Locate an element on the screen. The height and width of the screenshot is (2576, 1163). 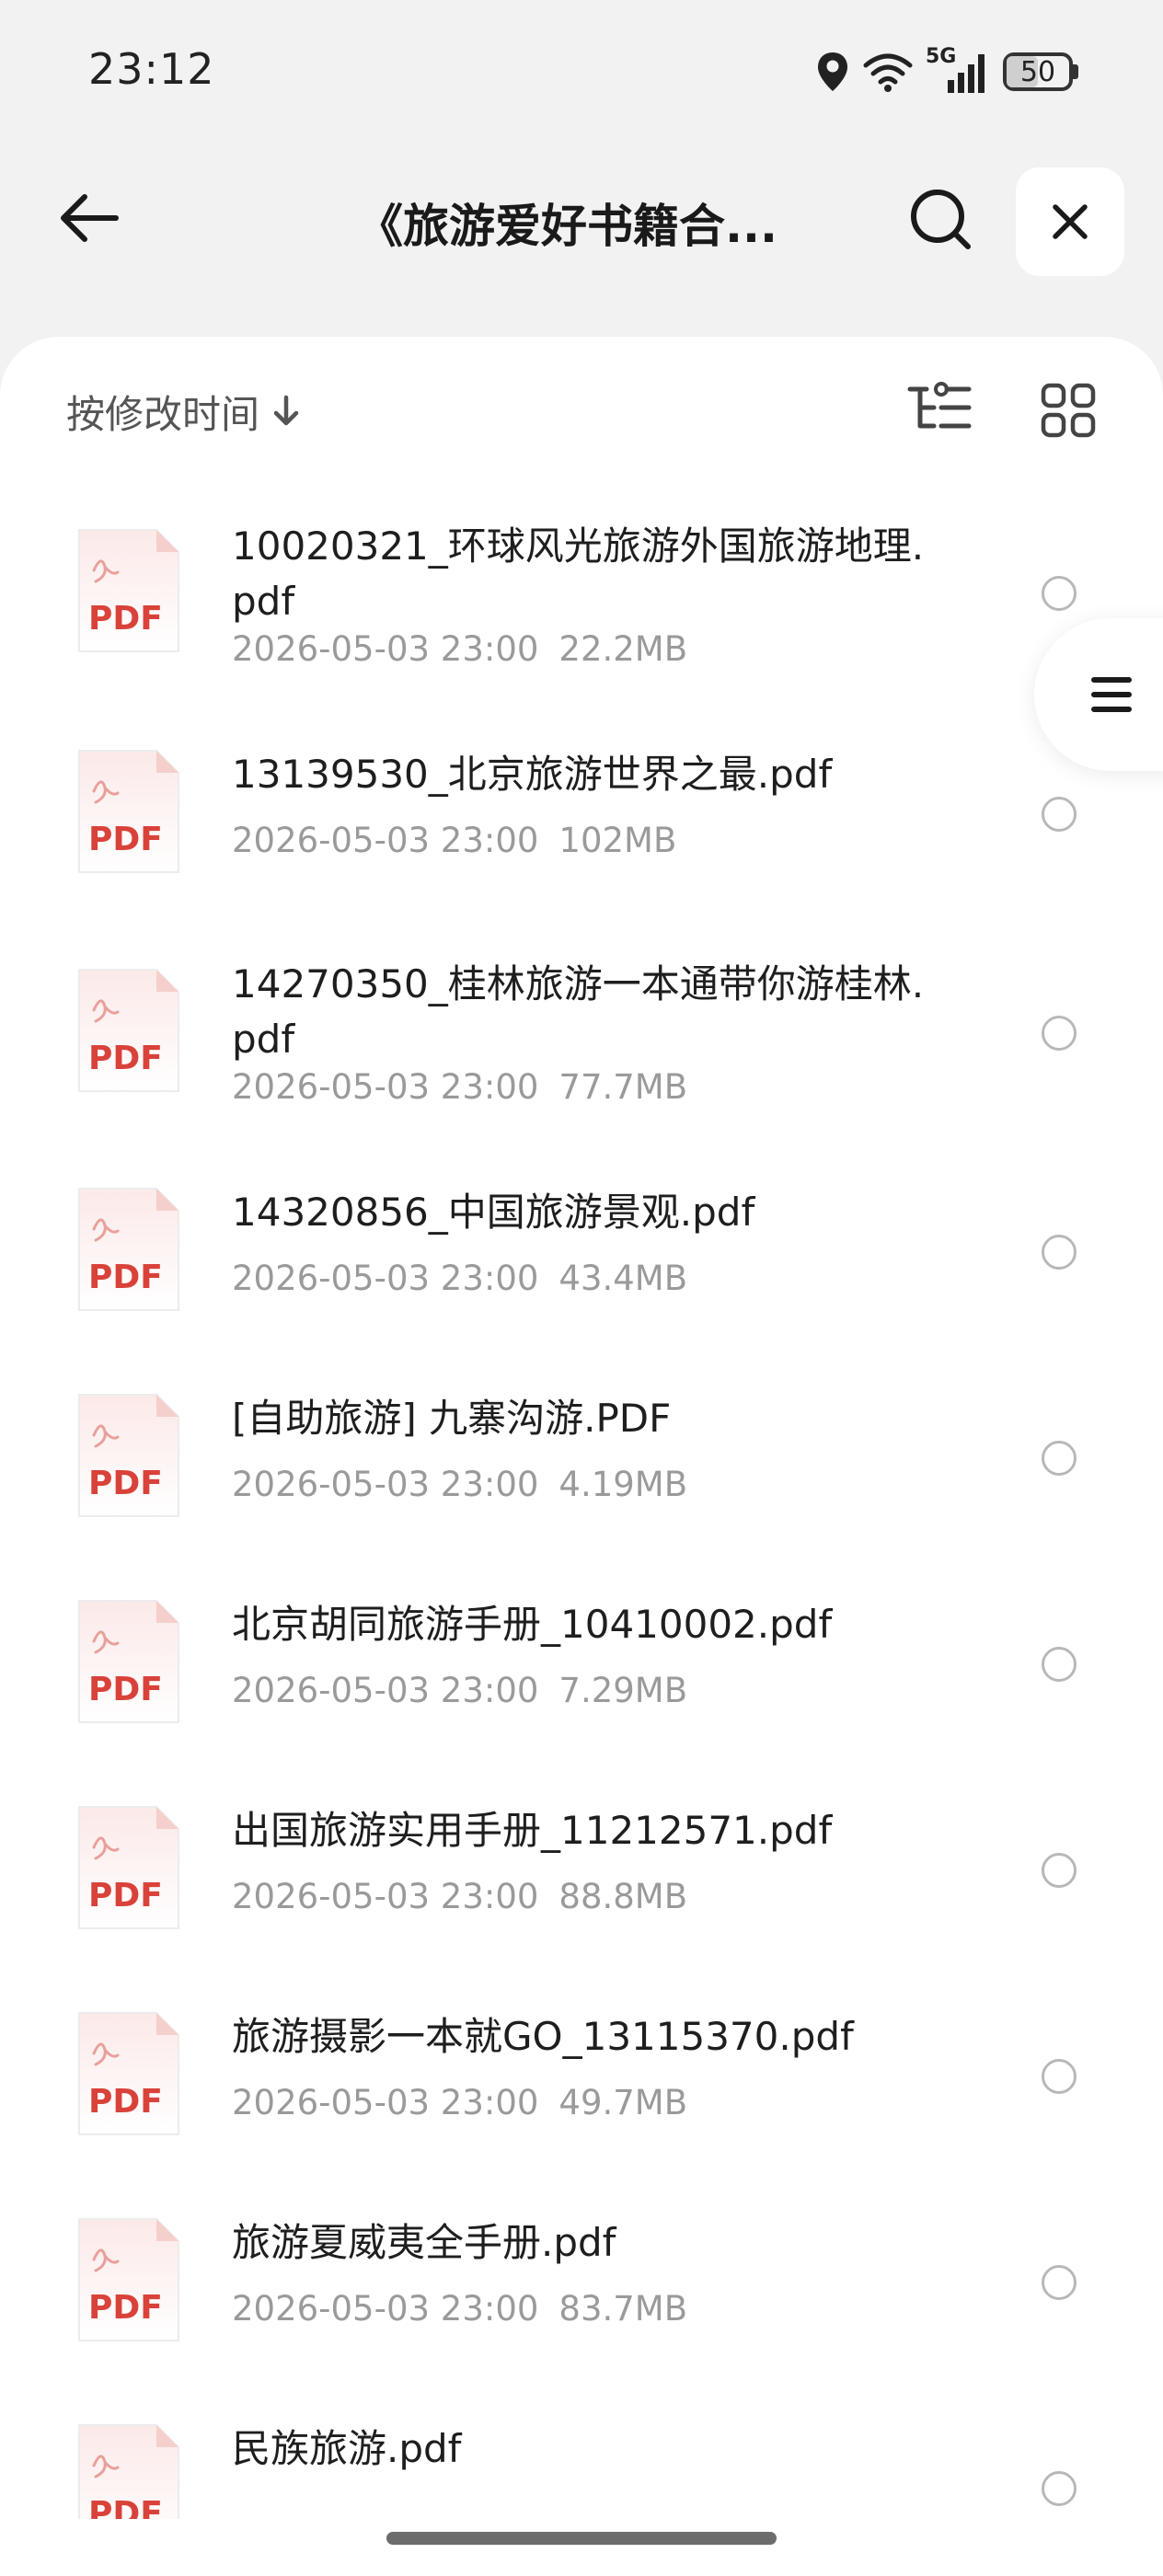
status-icons: 5G 50 is located at coordinates (947, 71).